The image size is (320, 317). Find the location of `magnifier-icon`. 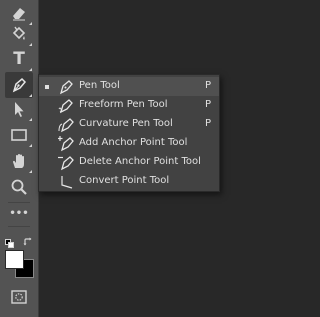

magnifier-icon is located at coordinates (19, 187).